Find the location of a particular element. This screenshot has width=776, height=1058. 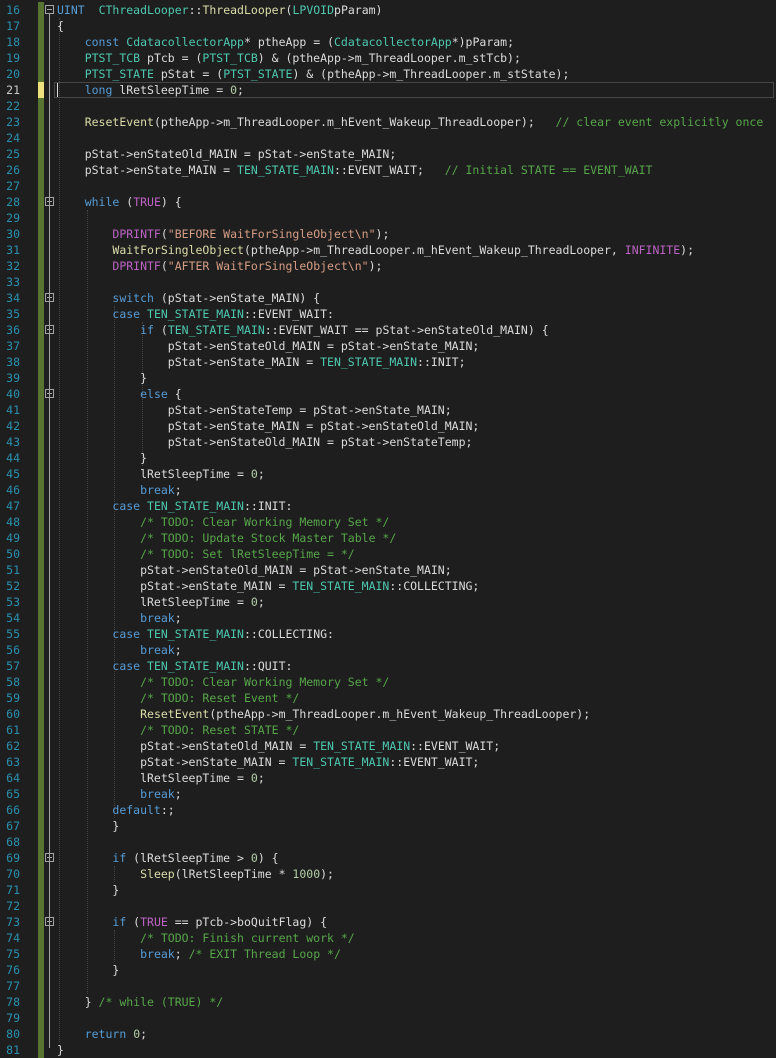

code-line: 58 /* TODO: Clear Working Memory Set */ is located at coordinates (388, 682).